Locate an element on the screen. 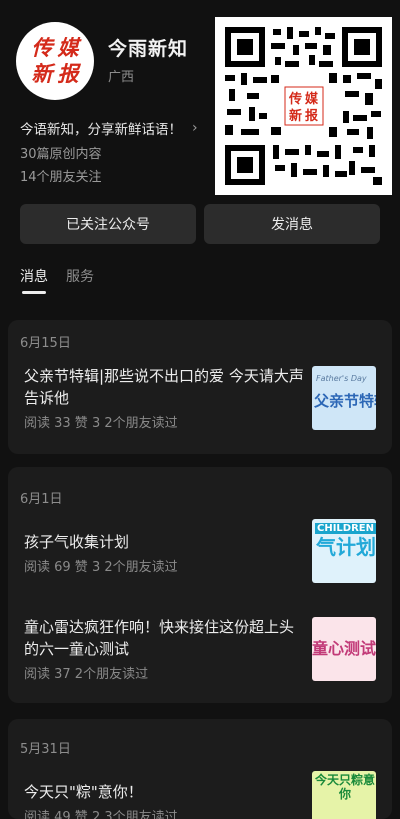 This screenshot has width=400, height=819. thumbnail-text: 今天只粽意你 is located at coordinates (344, 787).